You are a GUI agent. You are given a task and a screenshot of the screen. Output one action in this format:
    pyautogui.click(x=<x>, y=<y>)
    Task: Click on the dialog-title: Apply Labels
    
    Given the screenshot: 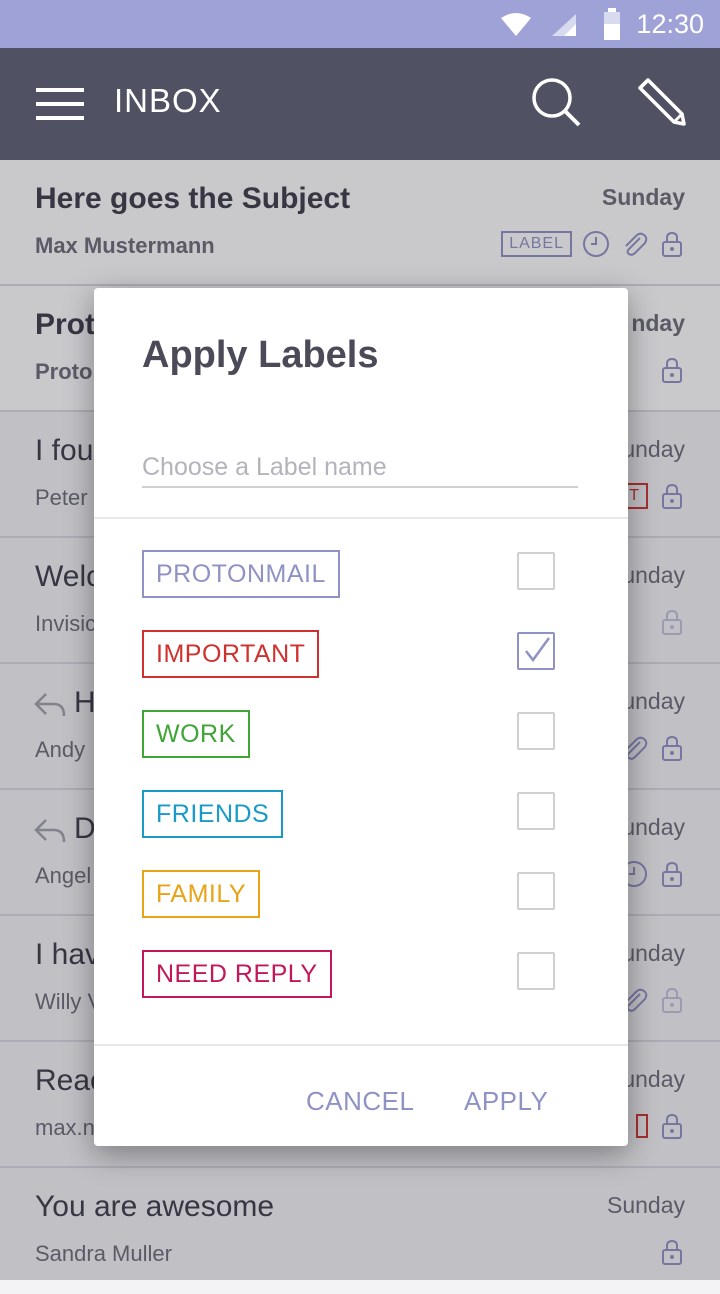 What is the action you would take?
    pyautogui.click(x=260, y=355)
    